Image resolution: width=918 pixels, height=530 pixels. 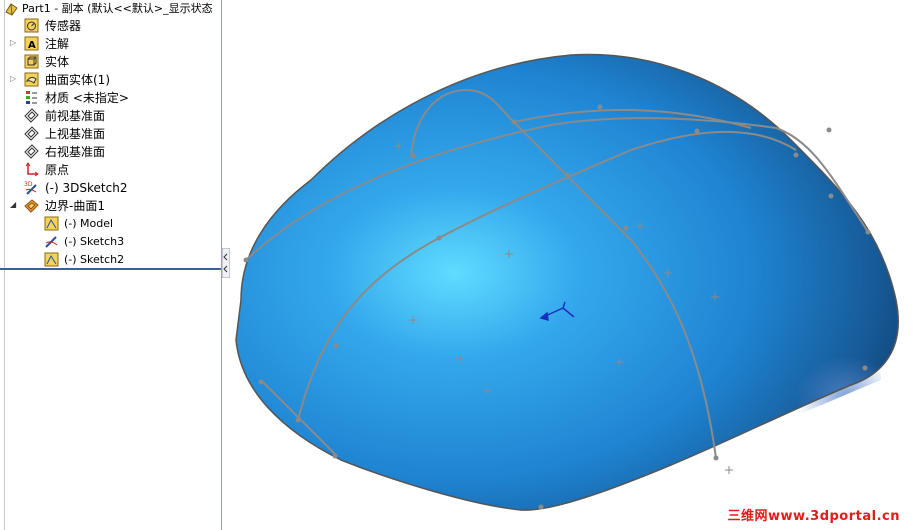 What do you see at coordinates (110, 269) in the screenshot?
I see `rollback-bar` at bounding box center [110, 269].